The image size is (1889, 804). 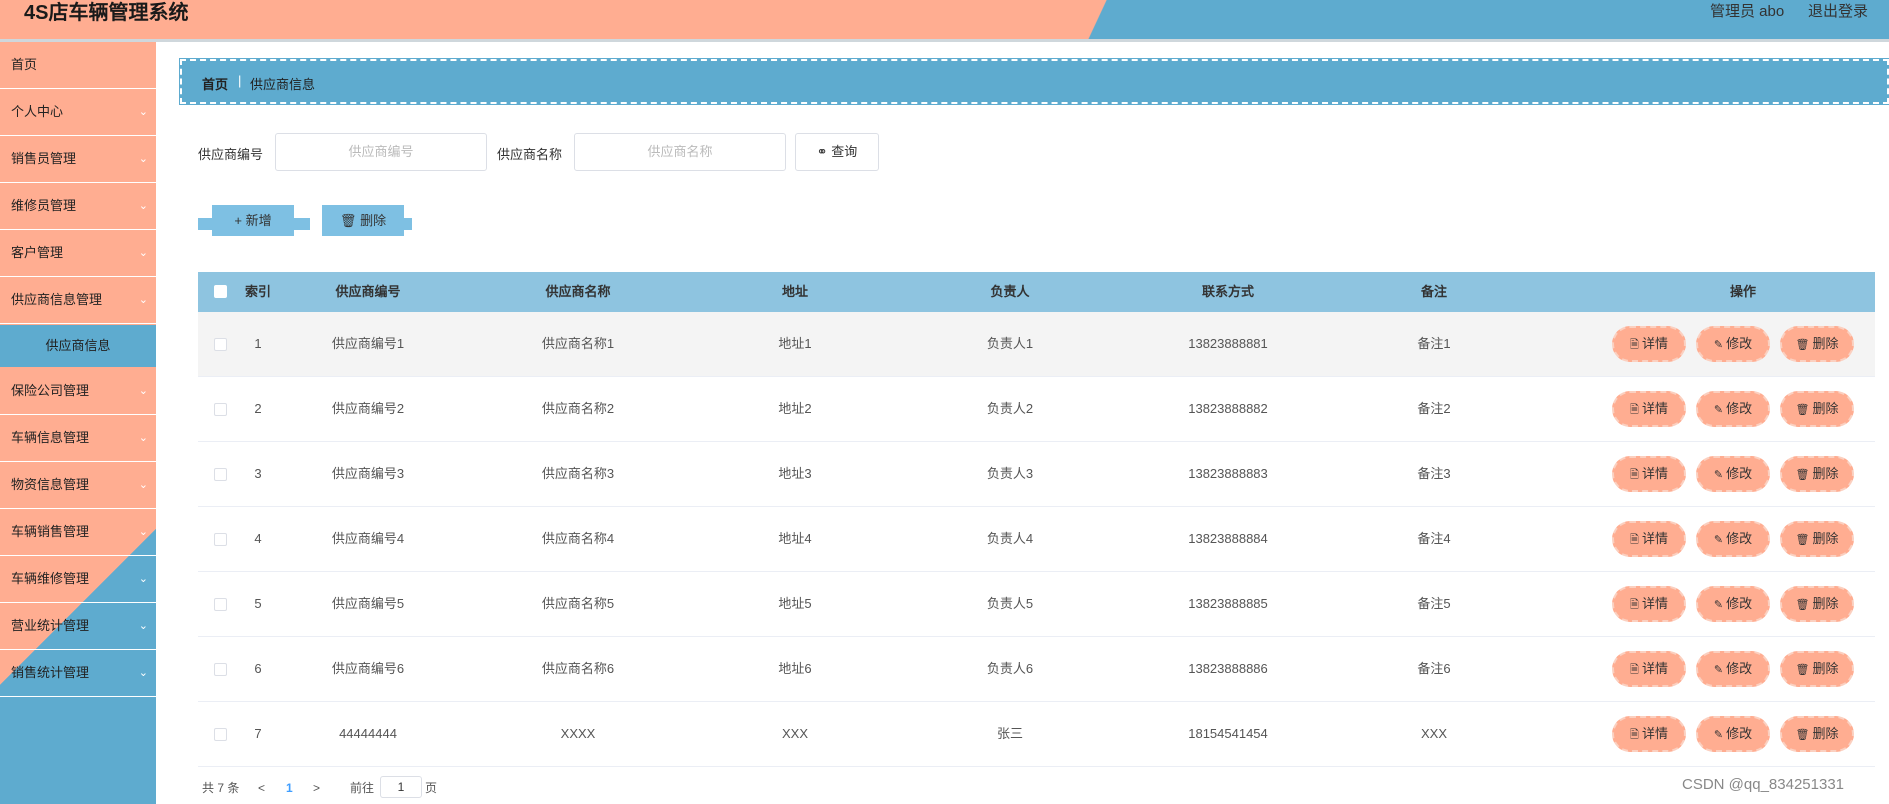 What do you see at coordinates (258, 668) in the screenshot?
I see `cell-index: 6` at bounding box center [258, 668].